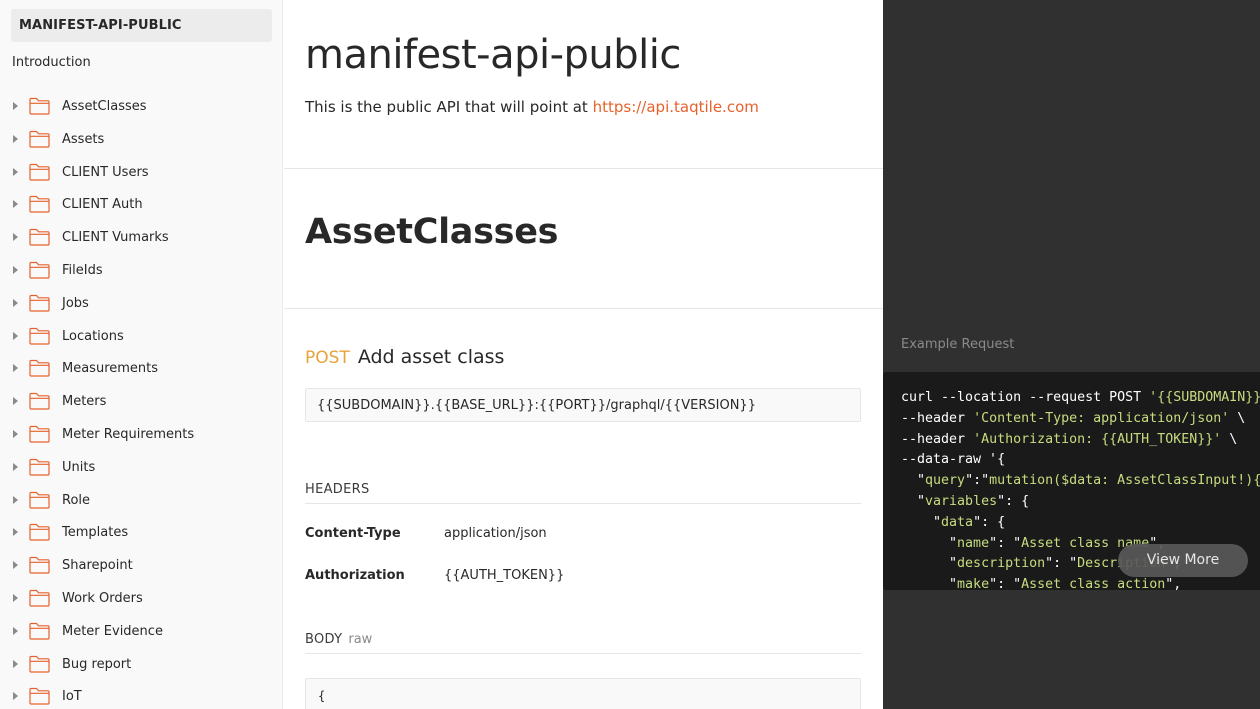  Describe the element at coordinates (141, 336) in the screenshot. I see `sidebar-folder-item: Locations` at that location.